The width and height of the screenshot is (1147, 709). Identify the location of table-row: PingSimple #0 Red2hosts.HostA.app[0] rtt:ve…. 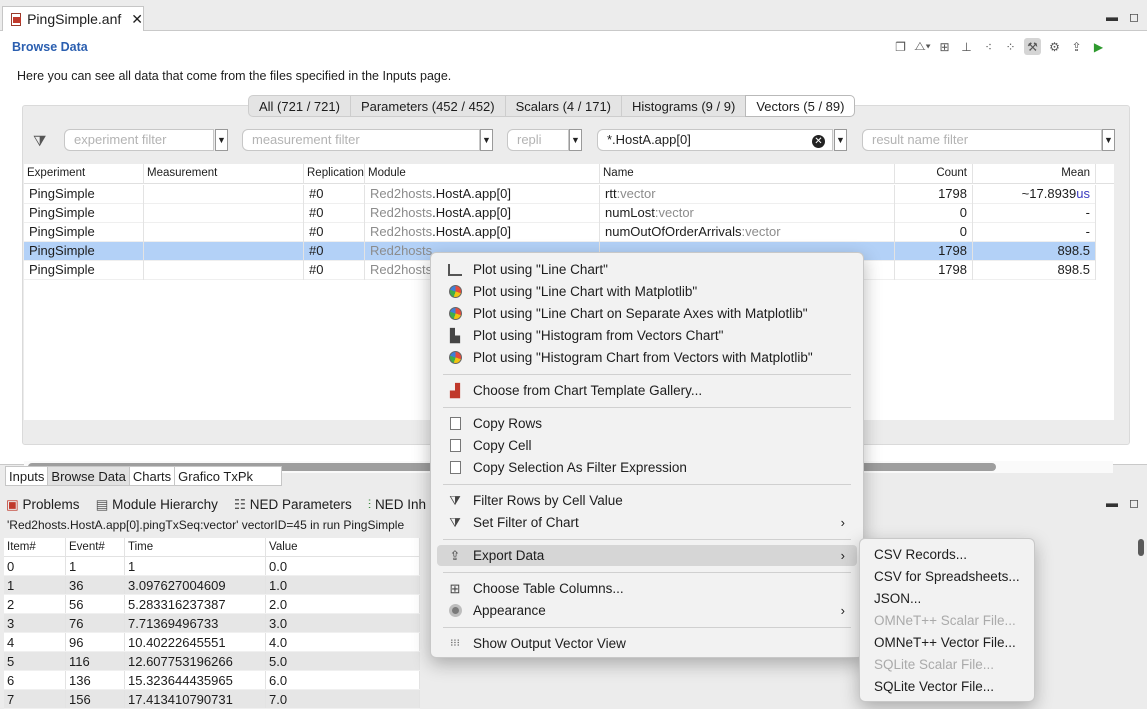
(560, 194).